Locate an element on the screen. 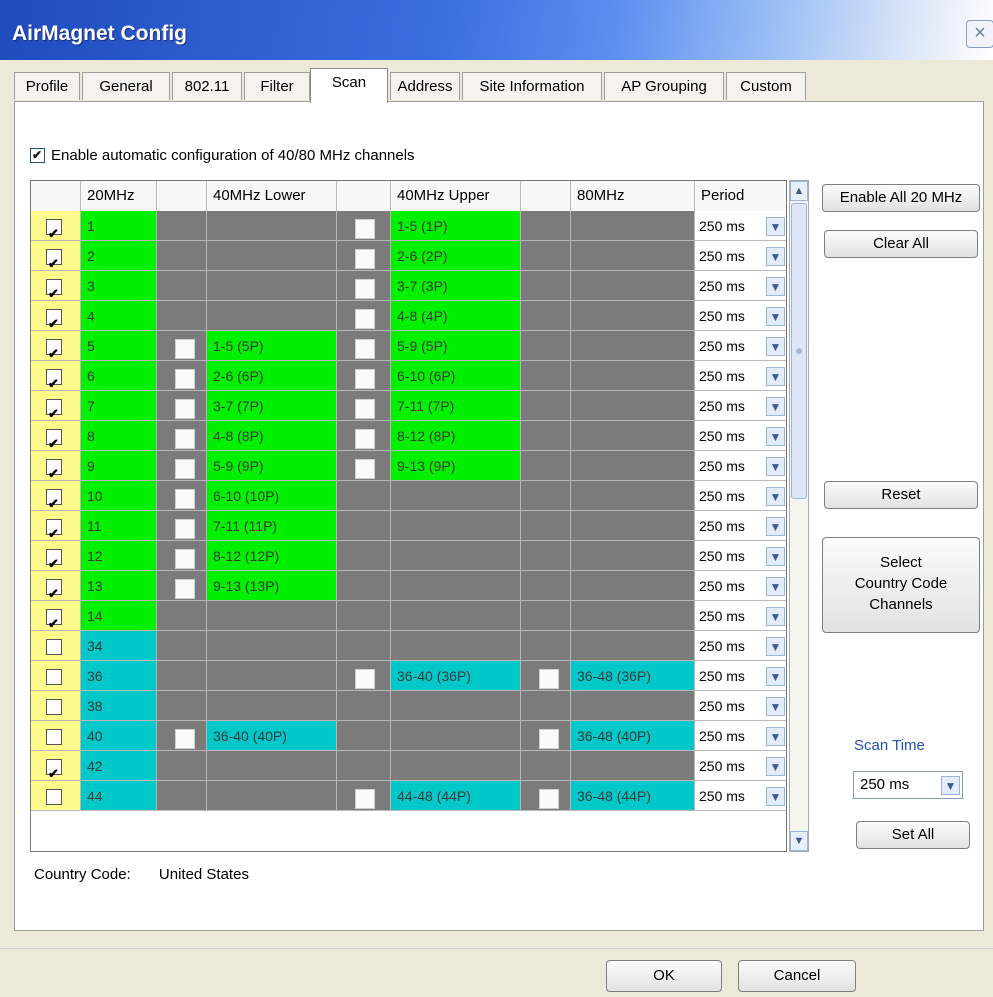  grid-scrollbar: ▲ ▼ is located at coordinates (799, 516).